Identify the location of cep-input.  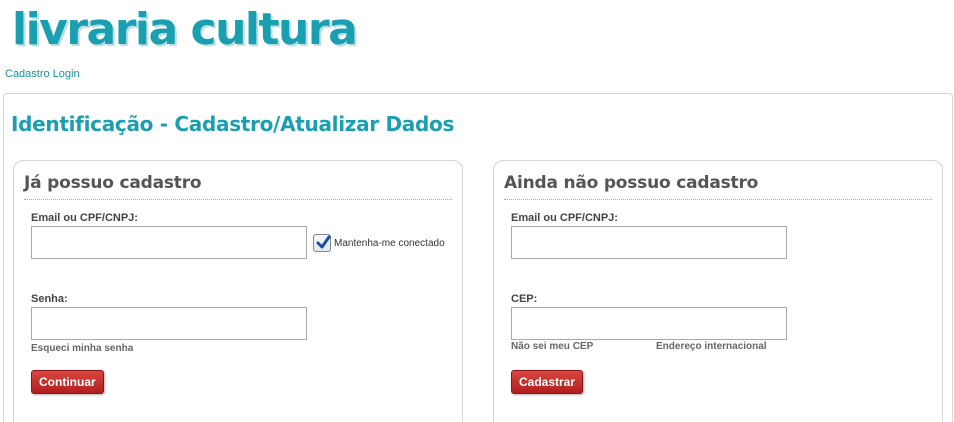
(649, 323).